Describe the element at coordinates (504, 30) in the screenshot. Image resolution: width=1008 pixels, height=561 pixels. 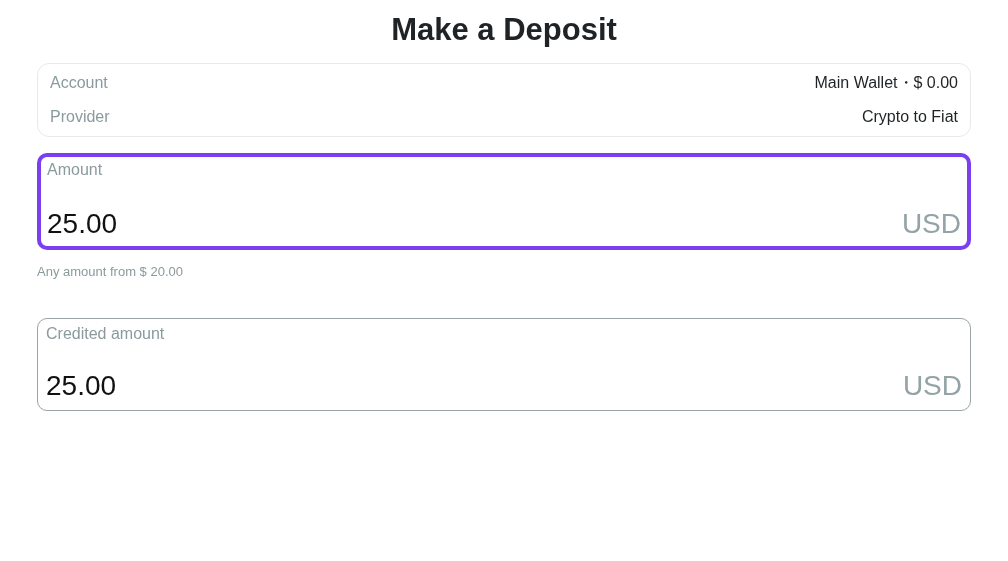
I see `page-title: Make a Deposit` at that location.